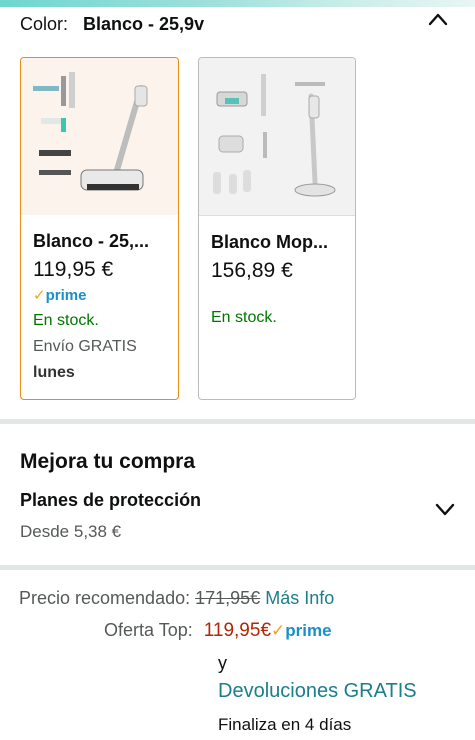 The image size is (475, 740). What do you see at coordinates (99, 136) in the screenshot?
I see `product-image-vacuum` at bounding box center [99, 136].